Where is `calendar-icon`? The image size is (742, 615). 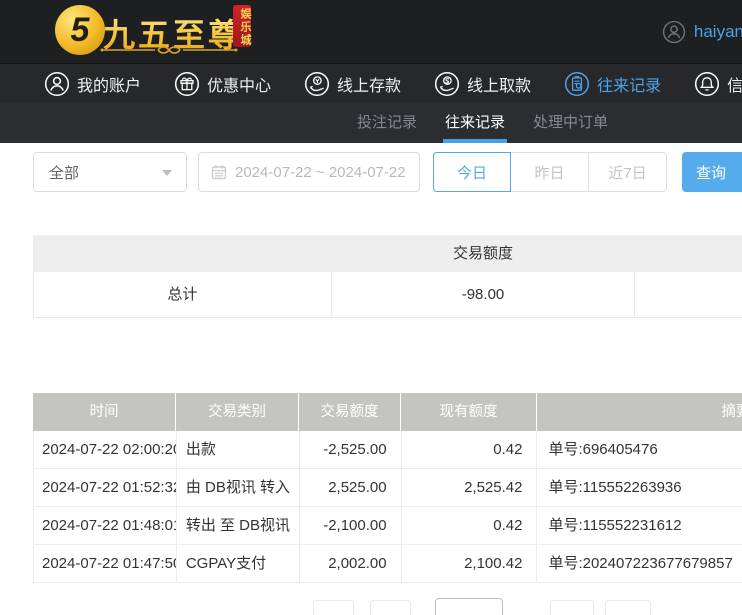
calendar-icon is located at coordinates (219, 172).